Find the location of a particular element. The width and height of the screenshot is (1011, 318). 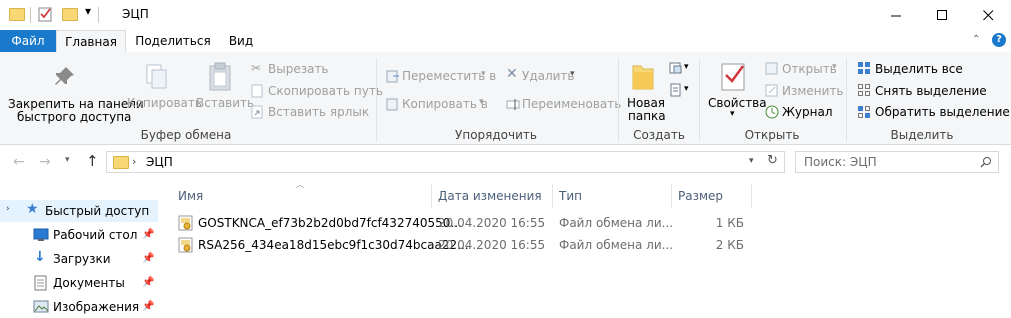

minimize-button is located at coordinates (896, 15).